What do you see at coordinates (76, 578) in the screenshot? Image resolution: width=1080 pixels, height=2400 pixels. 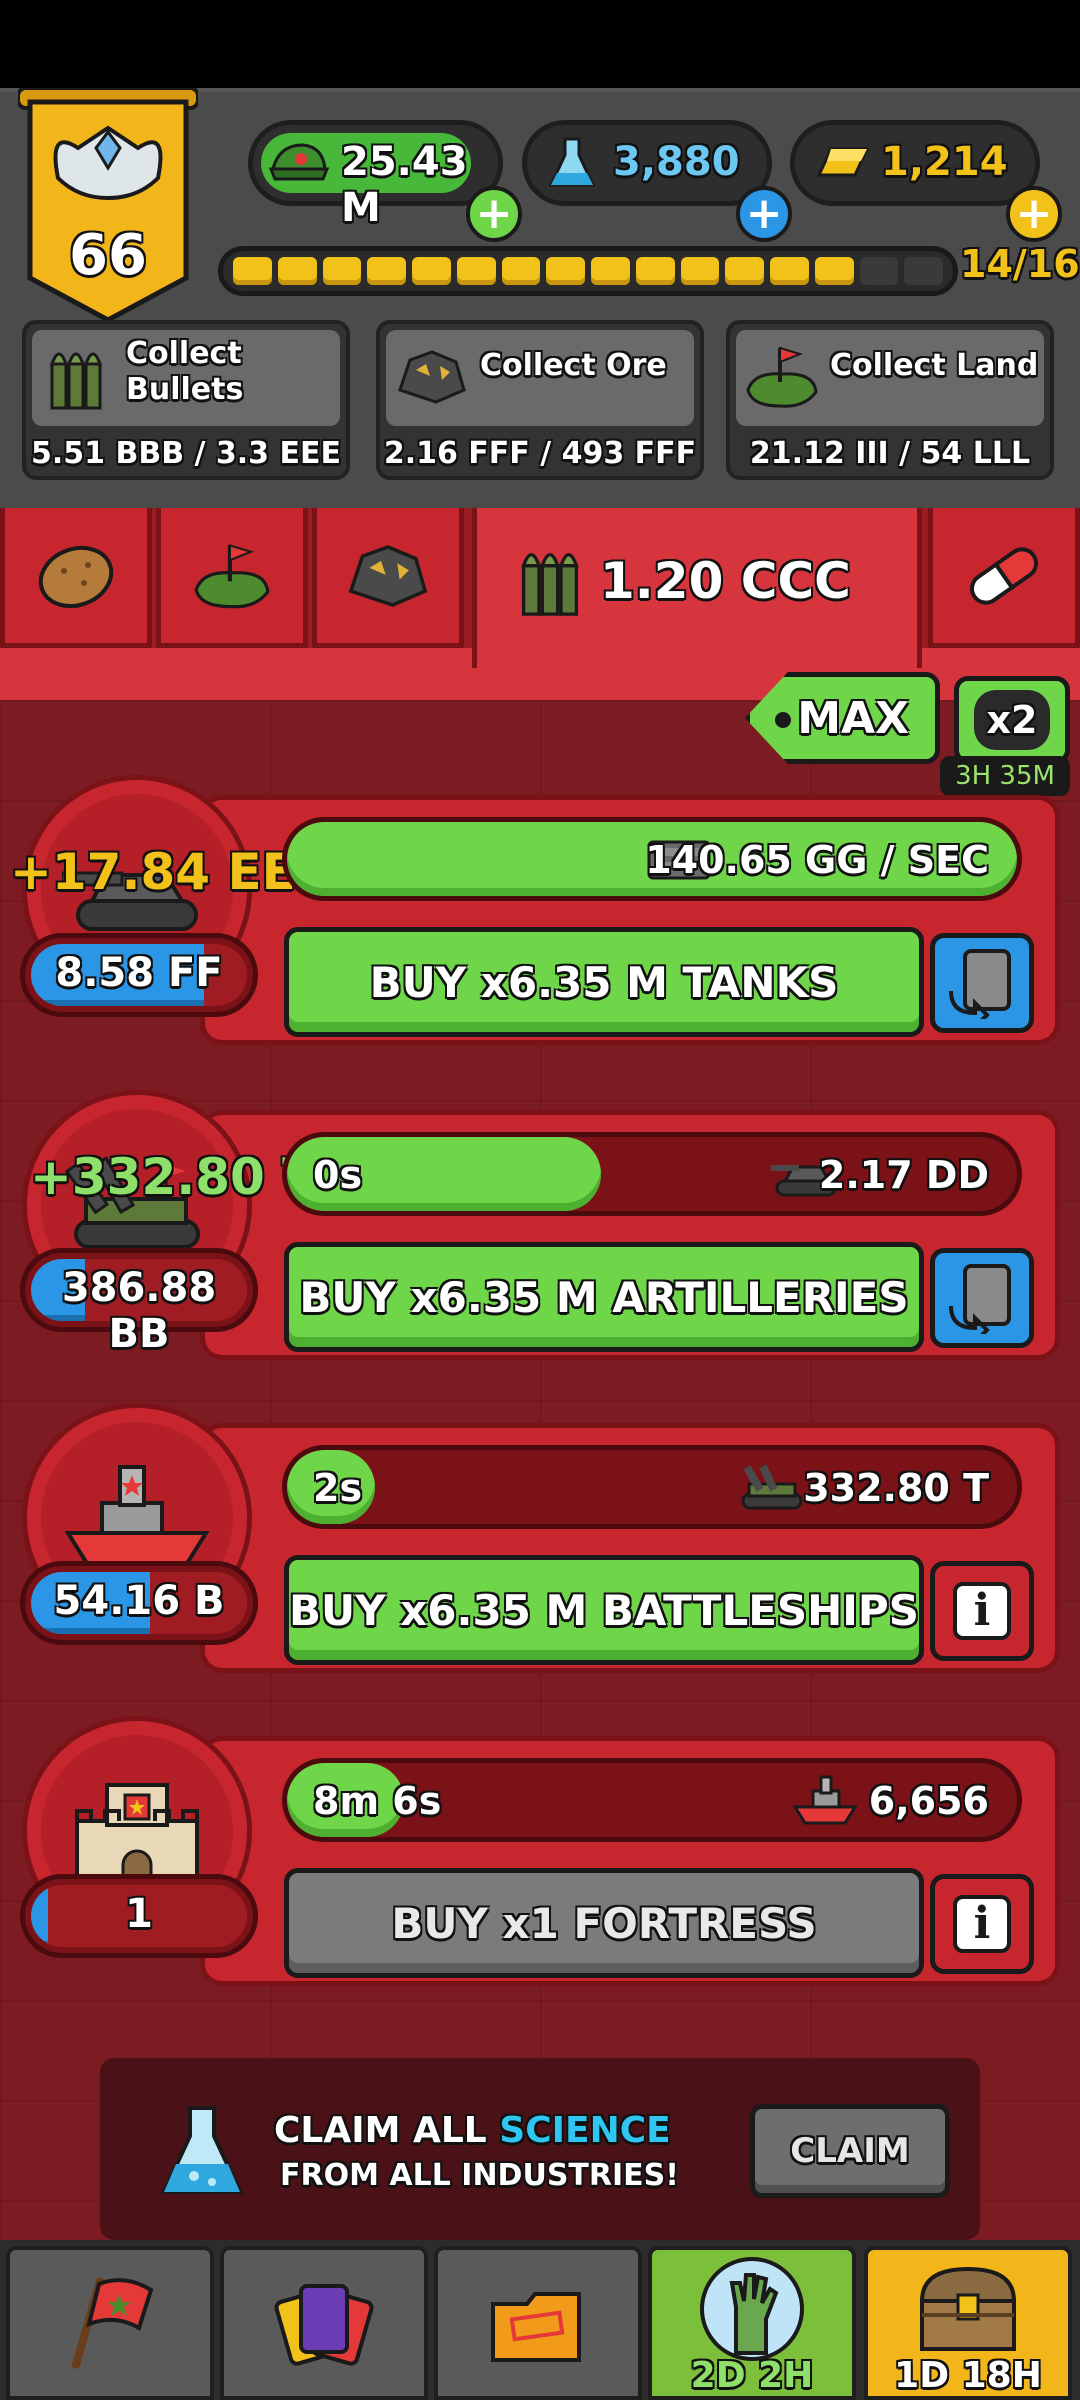 I see `tab-potato` at bounding box center [76, 578].